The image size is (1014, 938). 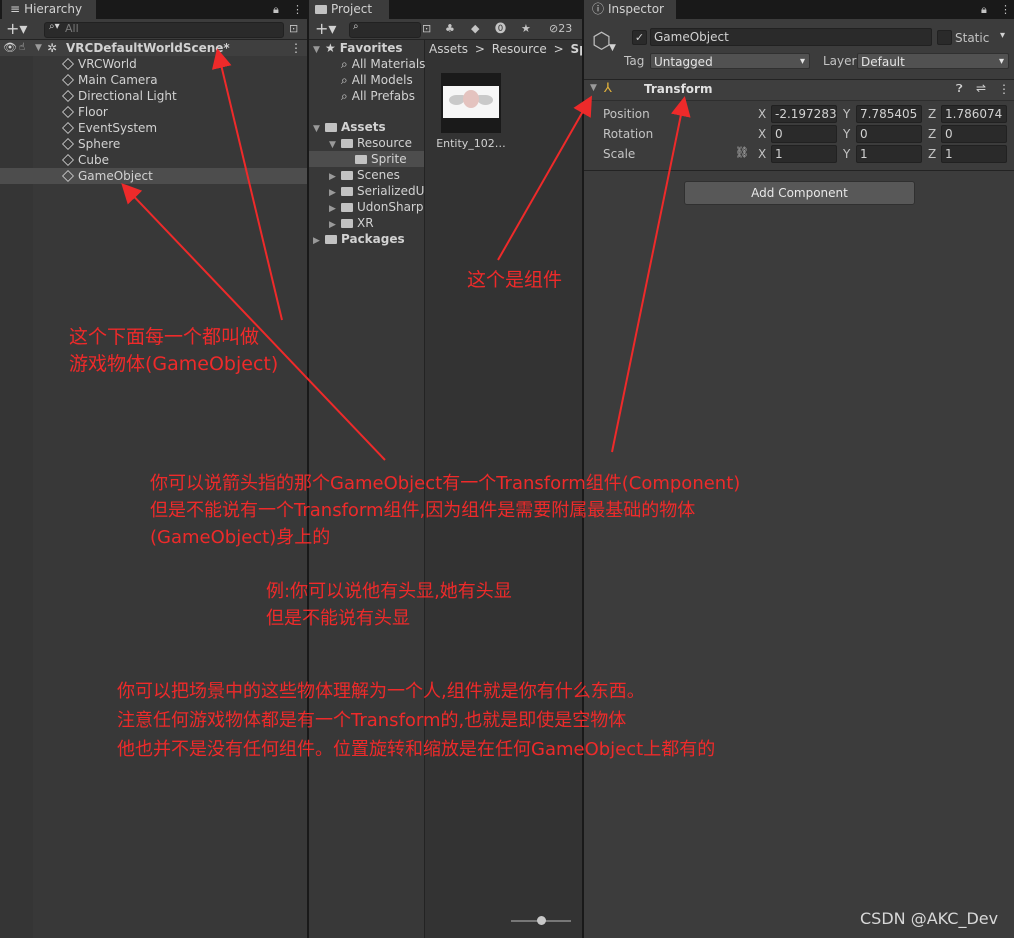 What do you see at coordinates (366, 159) in the screenshot?
I see `folder-item: Sprite` at bounding box center [366, 159].